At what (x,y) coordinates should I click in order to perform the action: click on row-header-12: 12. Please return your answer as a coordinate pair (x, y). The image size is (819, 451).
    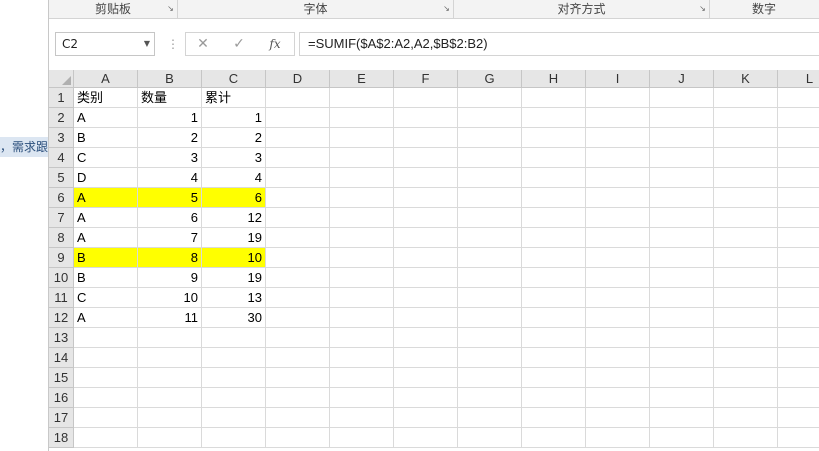
    Looking at the image, I should click on (61, 318).